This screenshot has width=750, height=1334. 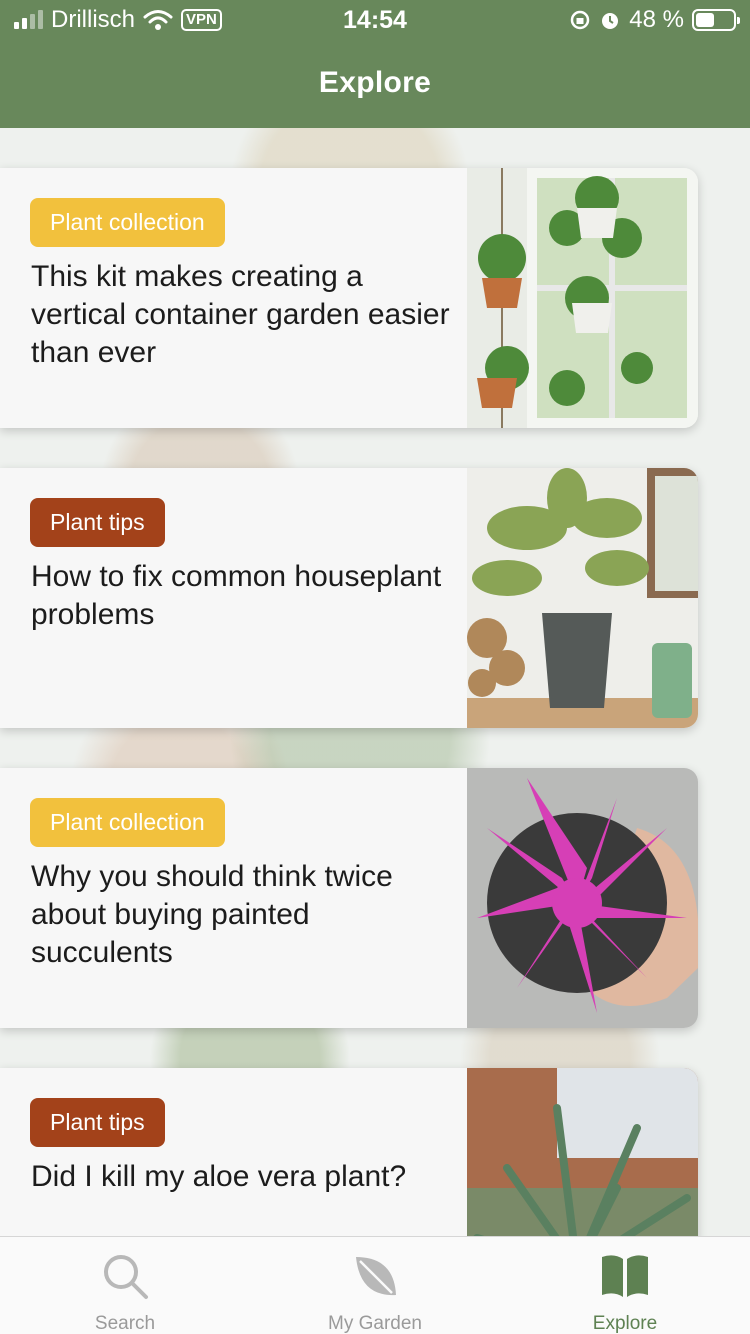 I want to click on tab-explore: Explore, so click(x=625, y=1285).